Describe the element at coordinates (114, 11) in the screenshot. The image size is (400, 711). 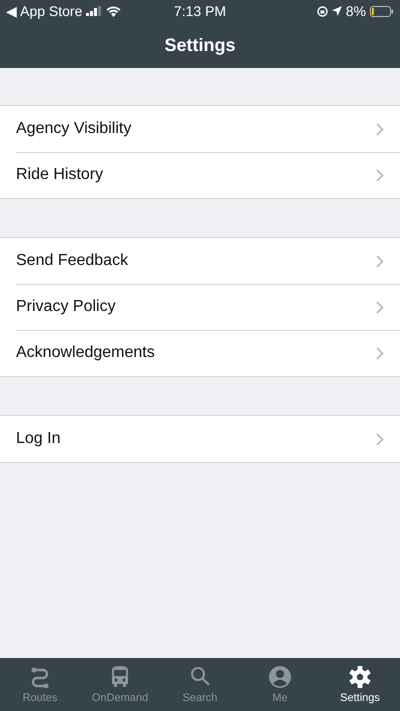
I see `wifi-icon` at that location.